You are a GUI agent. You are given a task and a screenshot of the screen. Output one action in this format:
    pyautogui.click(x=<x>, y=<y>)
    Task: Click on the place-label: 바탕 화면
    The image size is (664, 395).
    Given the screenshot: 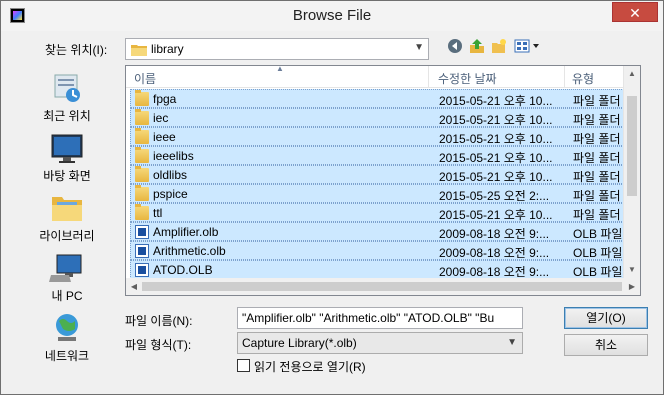 What is the action you would take?
    pyautogui.click(x=67, y=176)
    